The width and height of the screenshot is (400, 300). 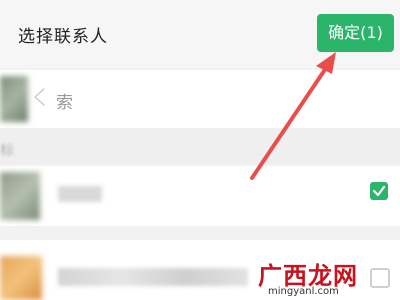 What do you see at coordinates (41, 97) in the screenshot?
I see `back-arrow-icon` at bounding box center [41, 97].